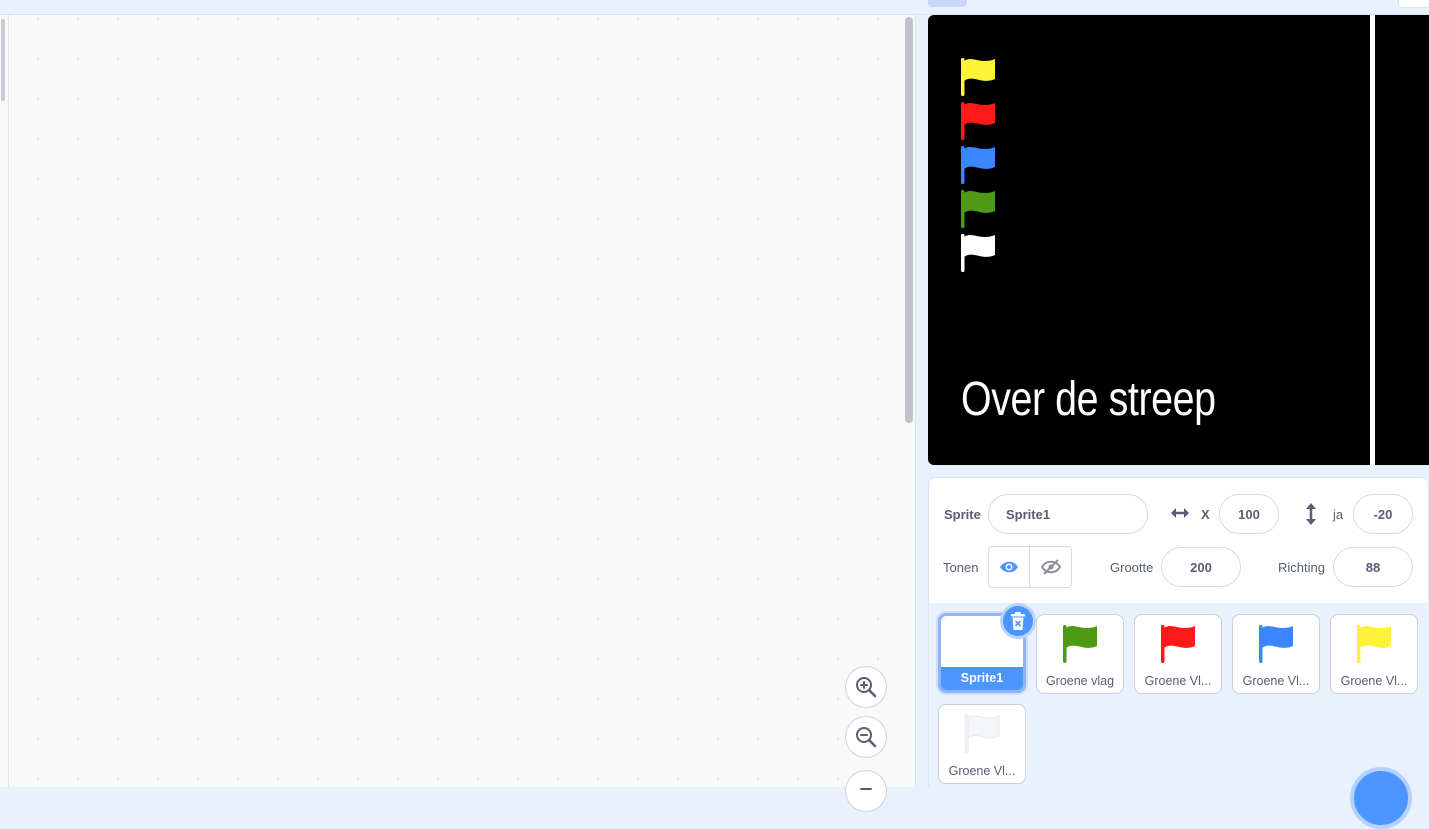 The height and width of the screenshot is (829, 1429). I want to click on size-label: Grootte, so click(1132, 567).